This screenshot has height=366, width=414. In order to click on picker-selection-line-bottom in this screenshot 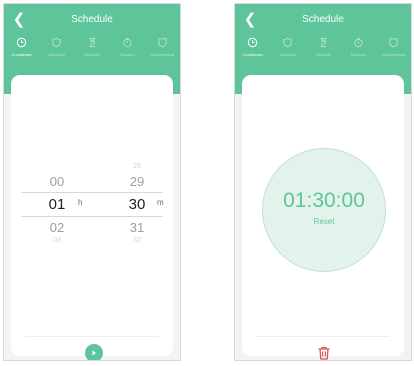, I will do `click(92, 216)`.